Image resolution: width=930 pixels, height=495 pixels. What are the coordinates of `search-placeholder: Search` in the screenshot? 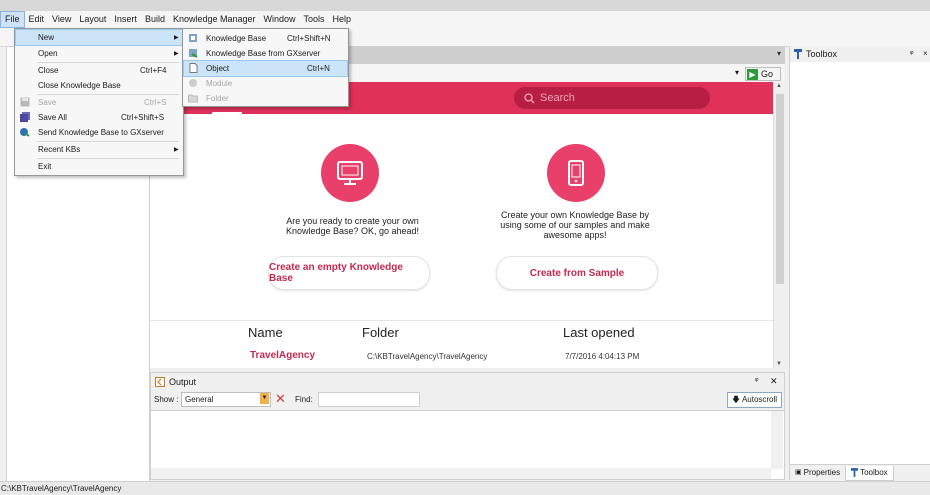 It's located at (557, 98).